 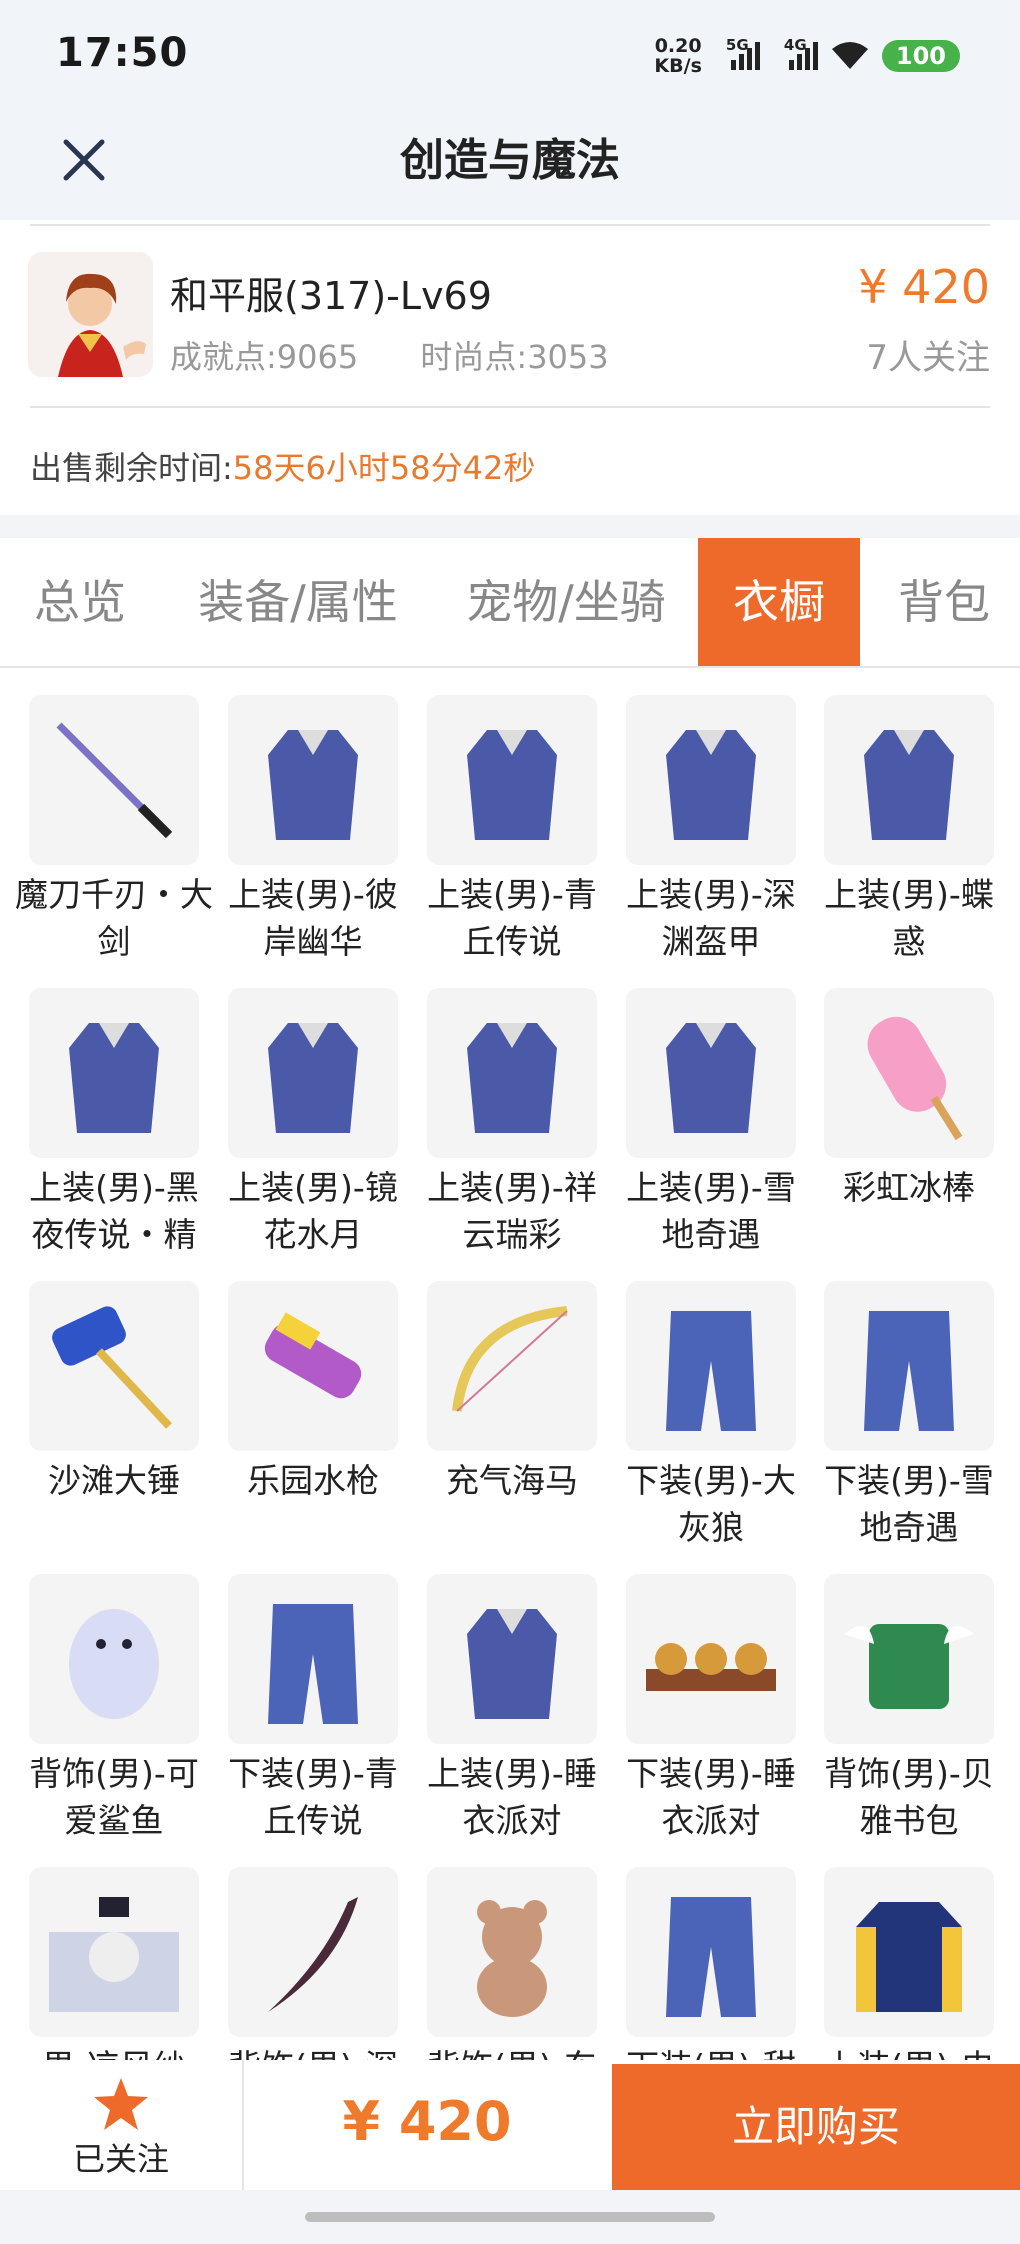 What do you see at coordinates (711, 1211) in the screenshot?
I see `wardrobe-item-label: 上装(男)-雪地奇遇` at bounding box center [711, 1211].